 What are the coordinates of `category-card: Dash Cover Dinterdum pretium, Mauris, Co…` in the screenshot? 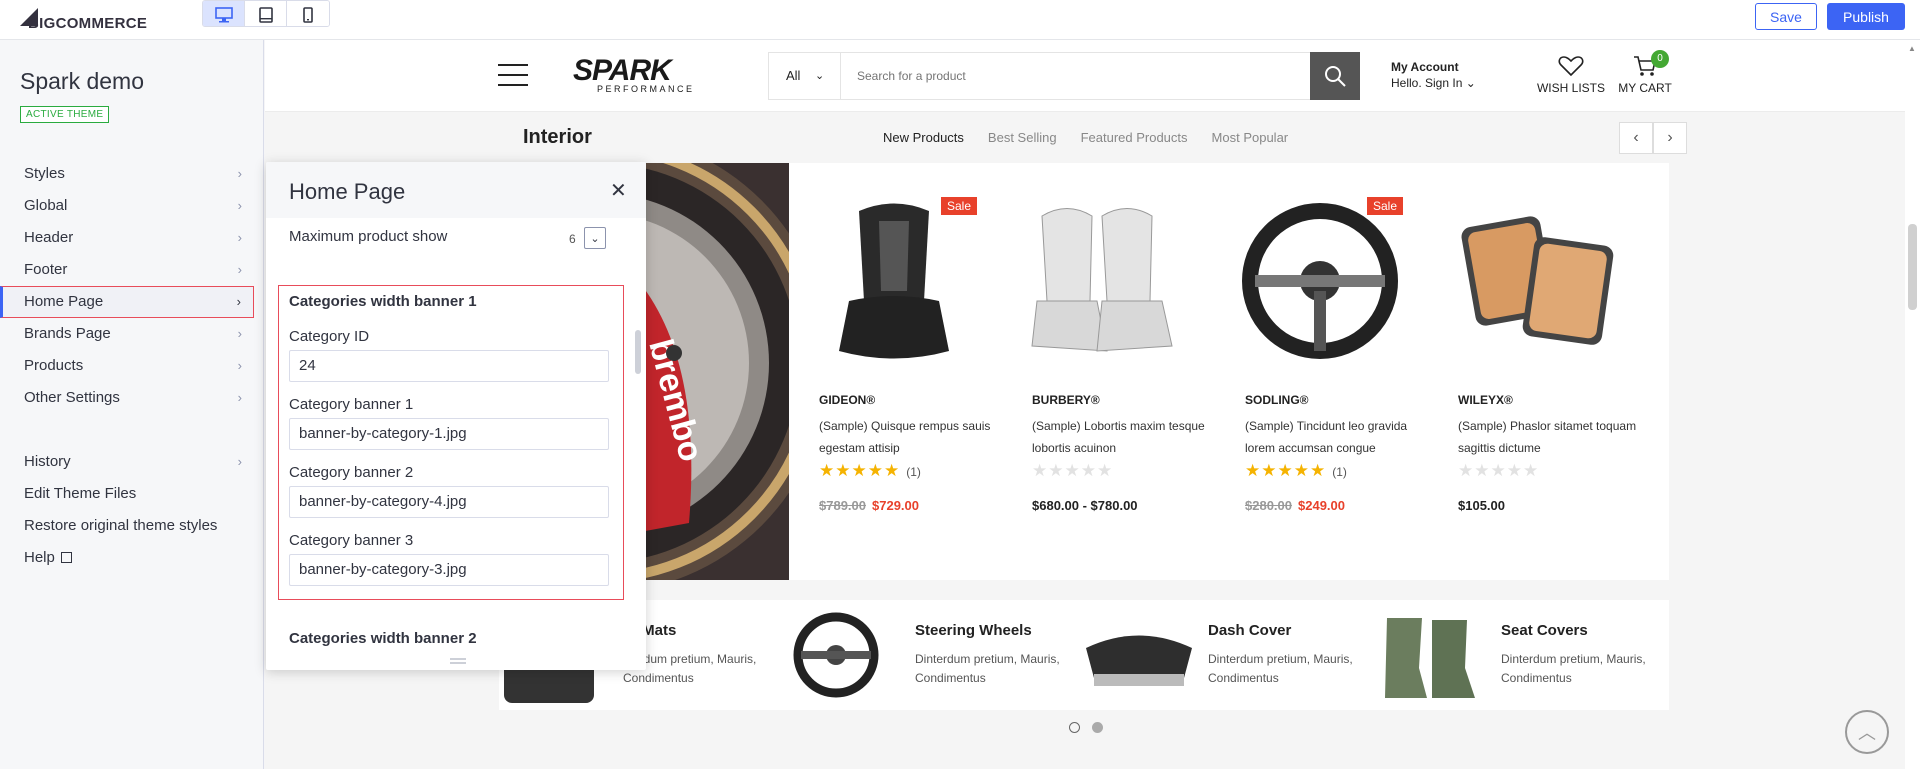 It's located at (1230, 655).